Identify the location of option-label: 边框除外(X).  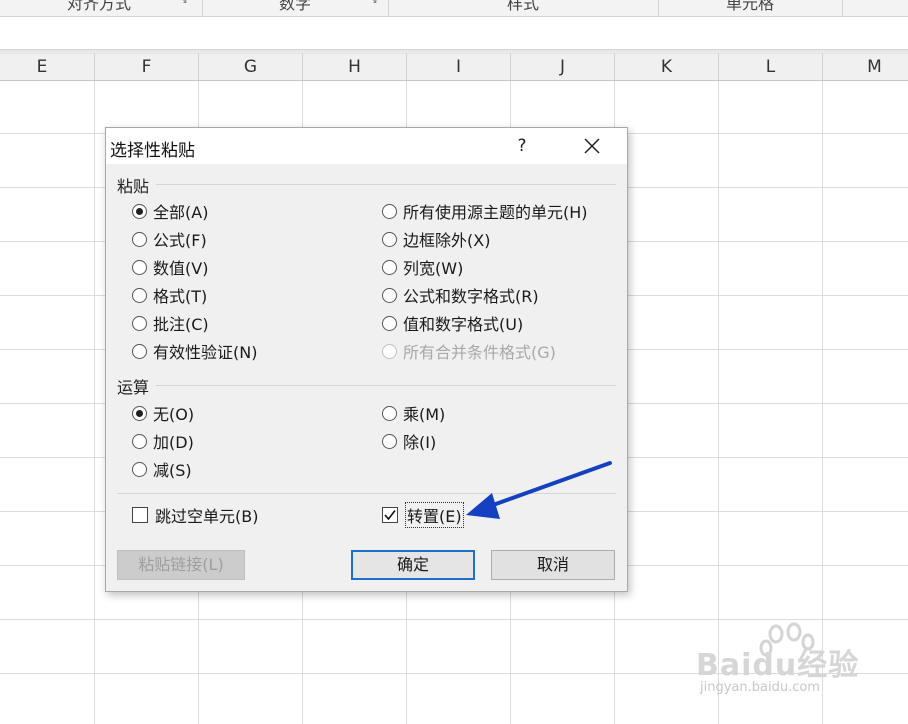
(447, 240).